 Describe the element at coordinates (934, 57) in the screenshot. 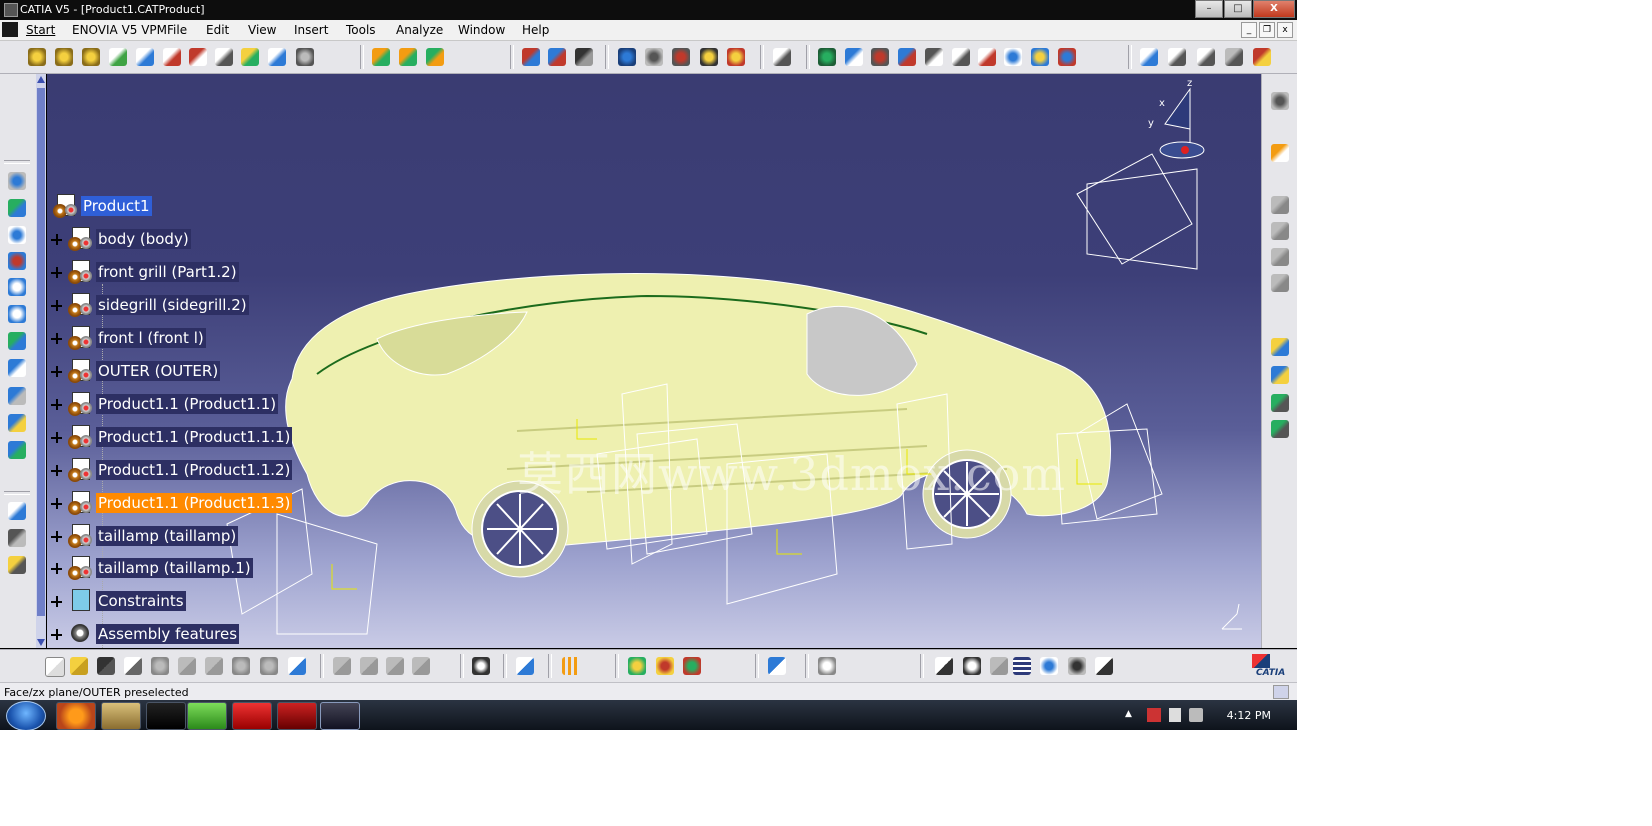

I see `fix-component-icon` at that location.